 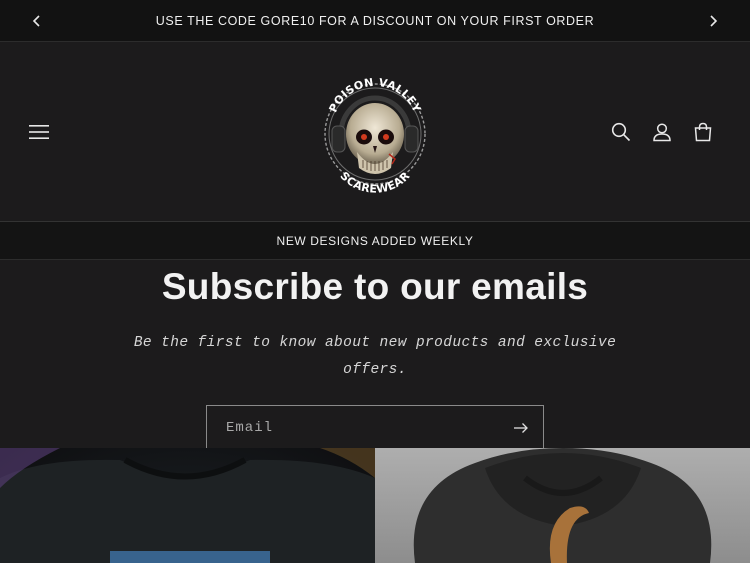 I want to click on subbar-text: NEW DESIGNS ADDED WEEKLY, so click(x=375, y=240).